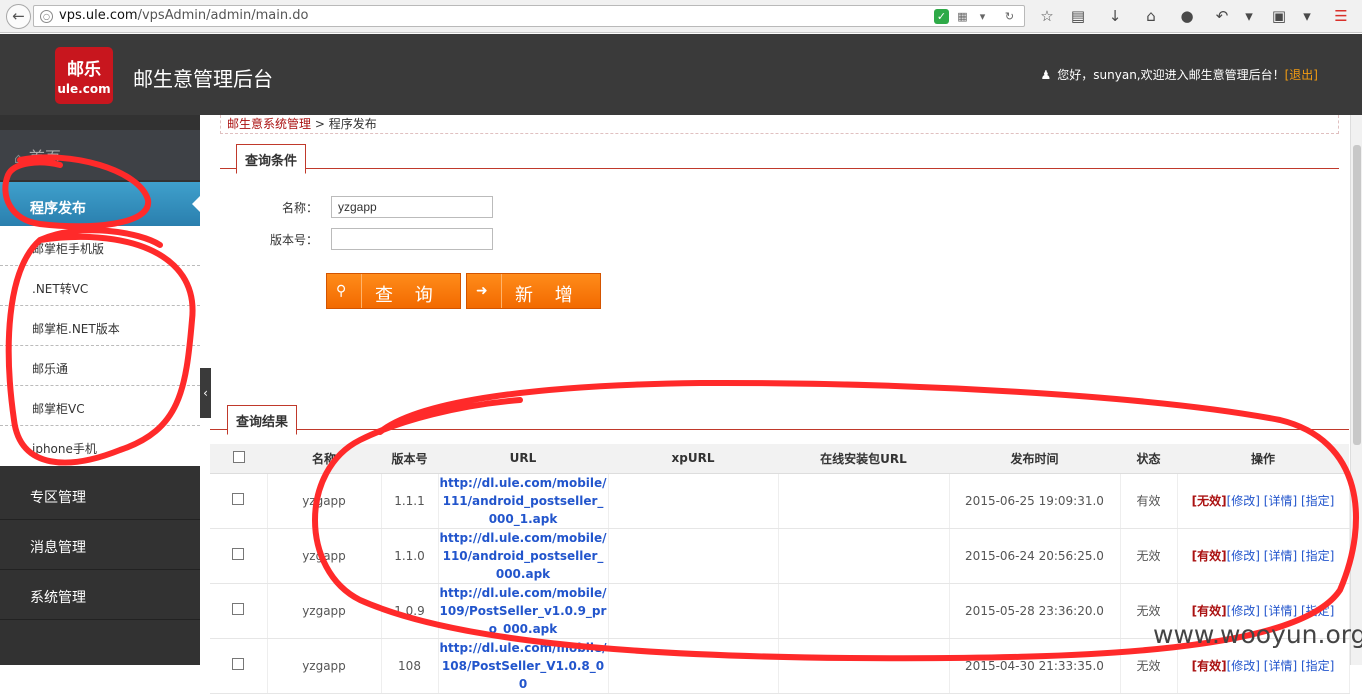 The width and height of the screenshot is (1362, 694). I want to click on chat-icon: ●, so click(1187, 16).